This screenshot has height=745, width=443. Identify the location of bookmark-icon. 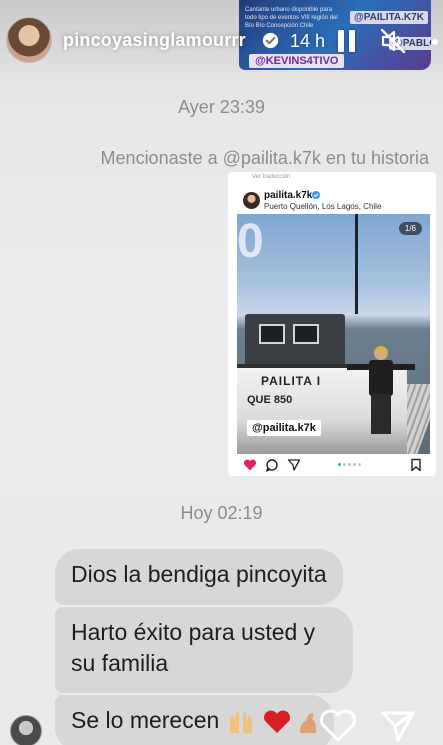
(416, 465).